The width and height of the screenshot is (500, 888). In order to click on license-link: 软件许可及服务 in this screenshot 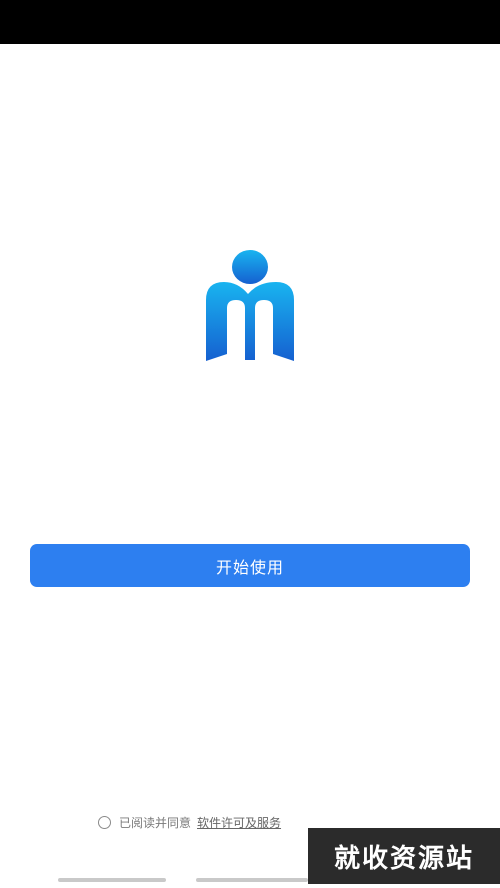, I will do `click(239, 822)`.